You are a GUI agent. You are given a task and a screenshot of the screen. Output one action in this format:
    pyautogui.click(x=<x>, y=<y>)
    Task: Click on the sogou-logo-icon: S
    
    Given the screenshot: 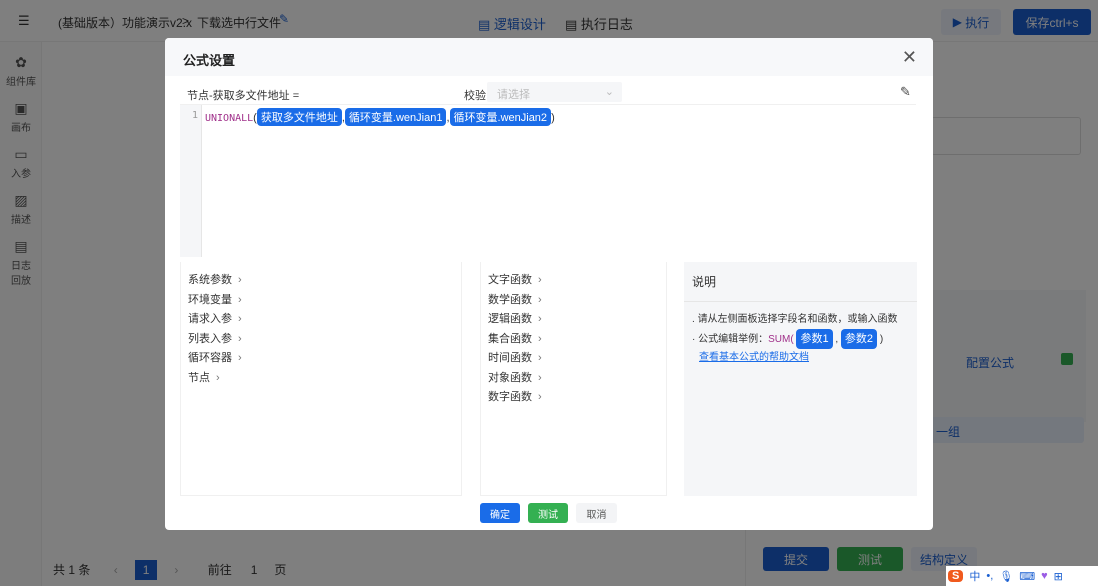 What is the action you would take?
    pyautogui.click(x=956, y=576)
    